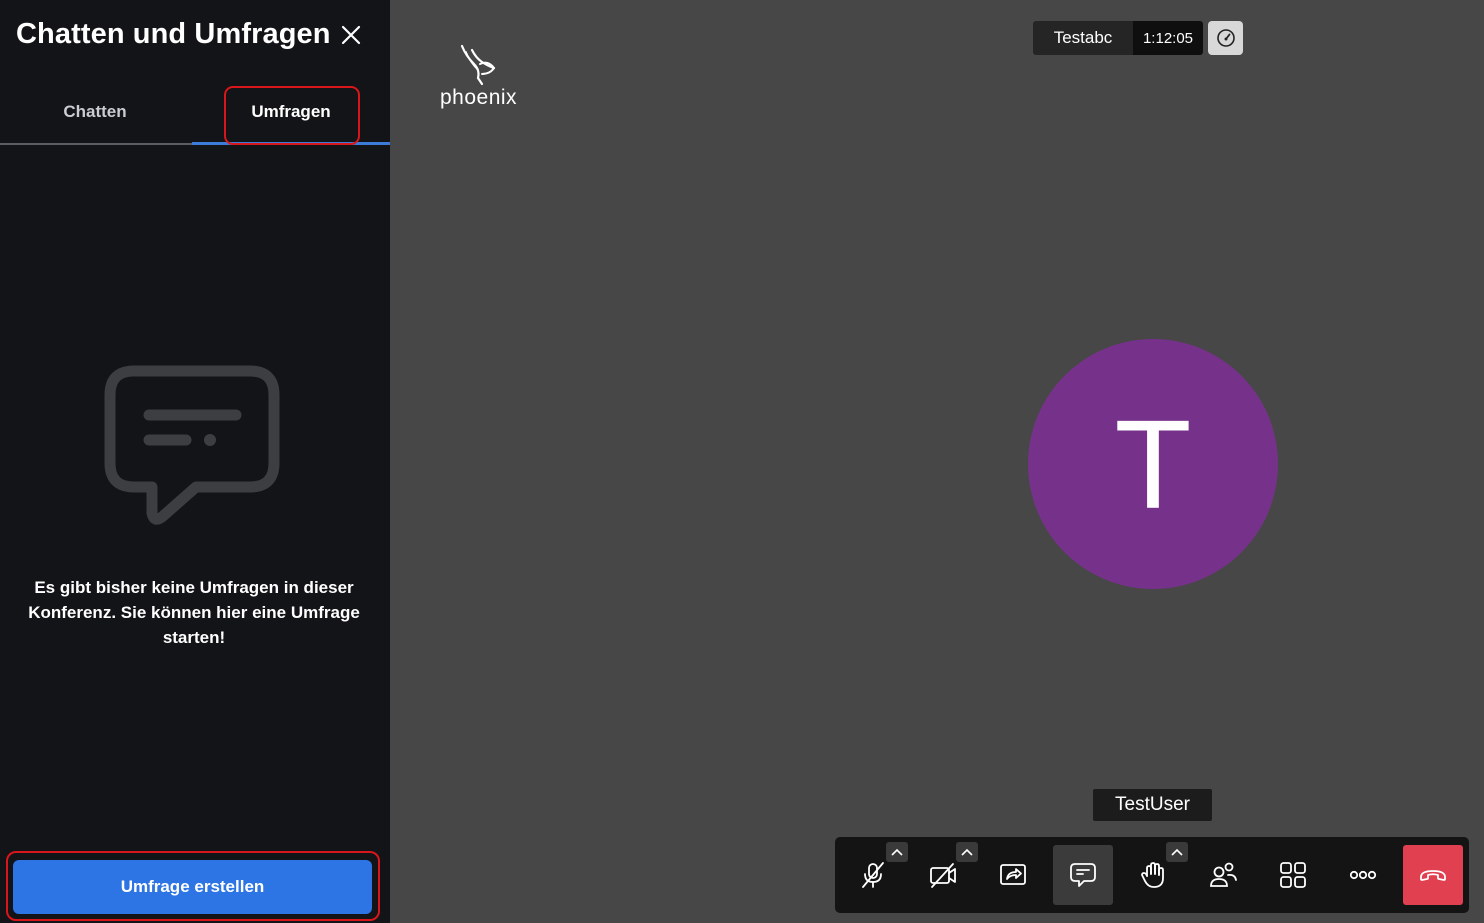 This screenshot has width=1484, height=923. I want to click on tile-view-icon, so click(1293, 875).